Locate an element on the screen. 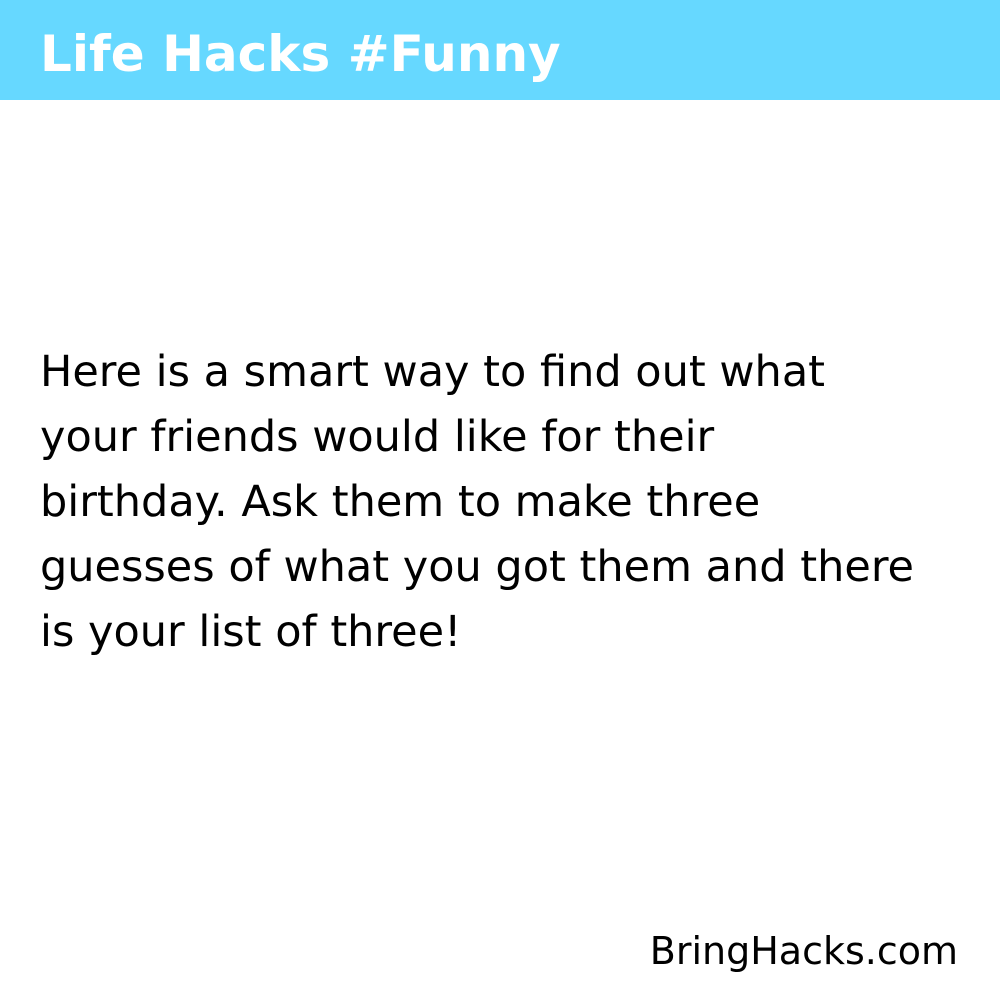 The image size is (1000, 1000). hack-text-line: Here is a smart way to find out what is located at coordinates (433, 372).